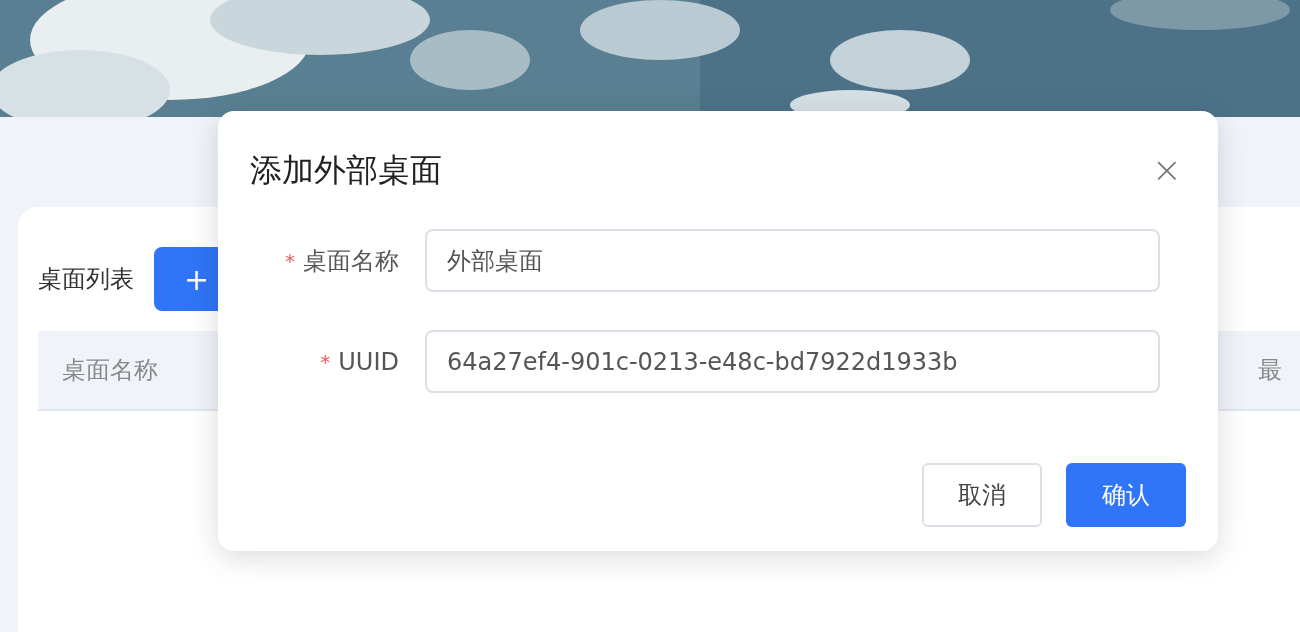  What do you see at coordinates (792, 260) in the screenshot?
I see `input-field: 外部桌面` at bounding box center [792, 260].